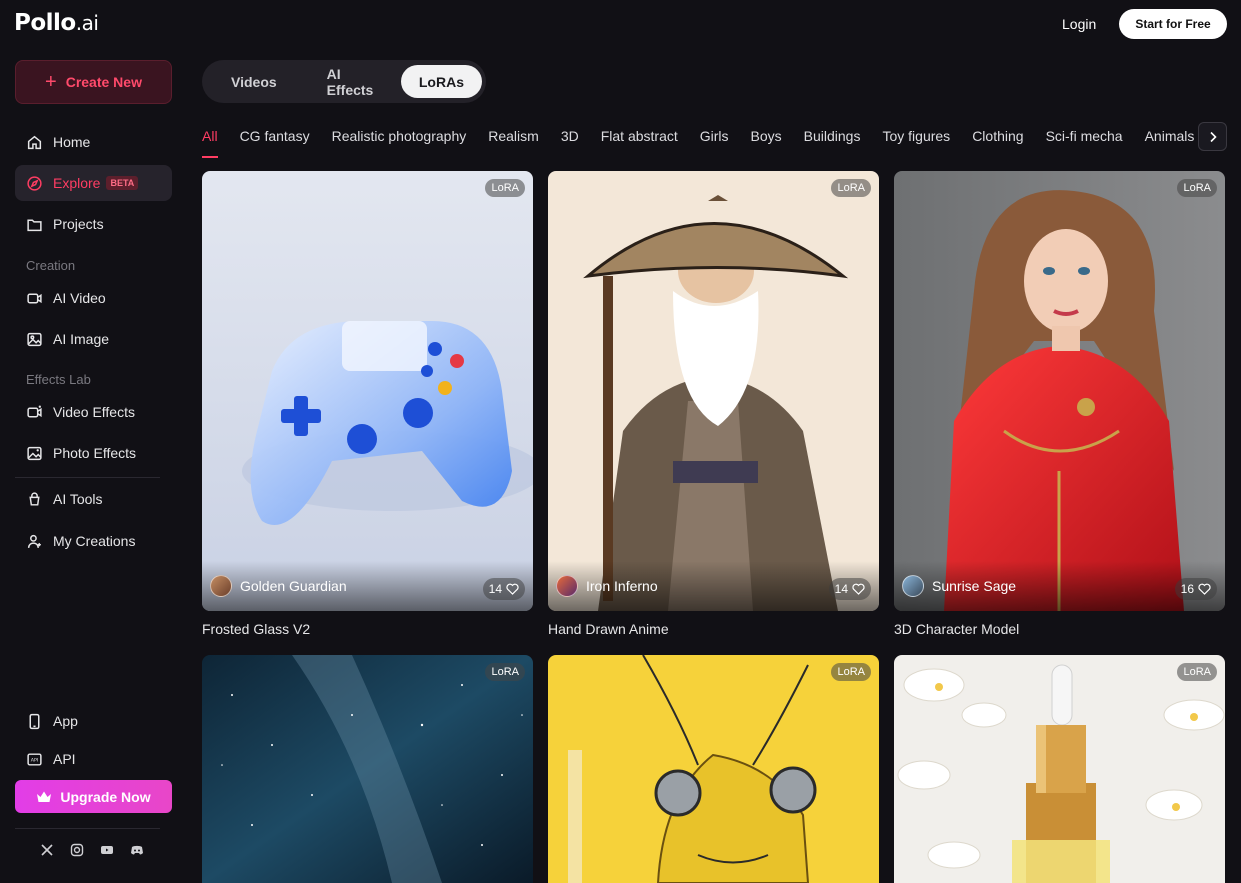 The width and height of the screenshot is (1241, 883). Describe the element at coordinates (974, 586) in the screenshot. I see `author-name: Sunrise Sage` at that location.